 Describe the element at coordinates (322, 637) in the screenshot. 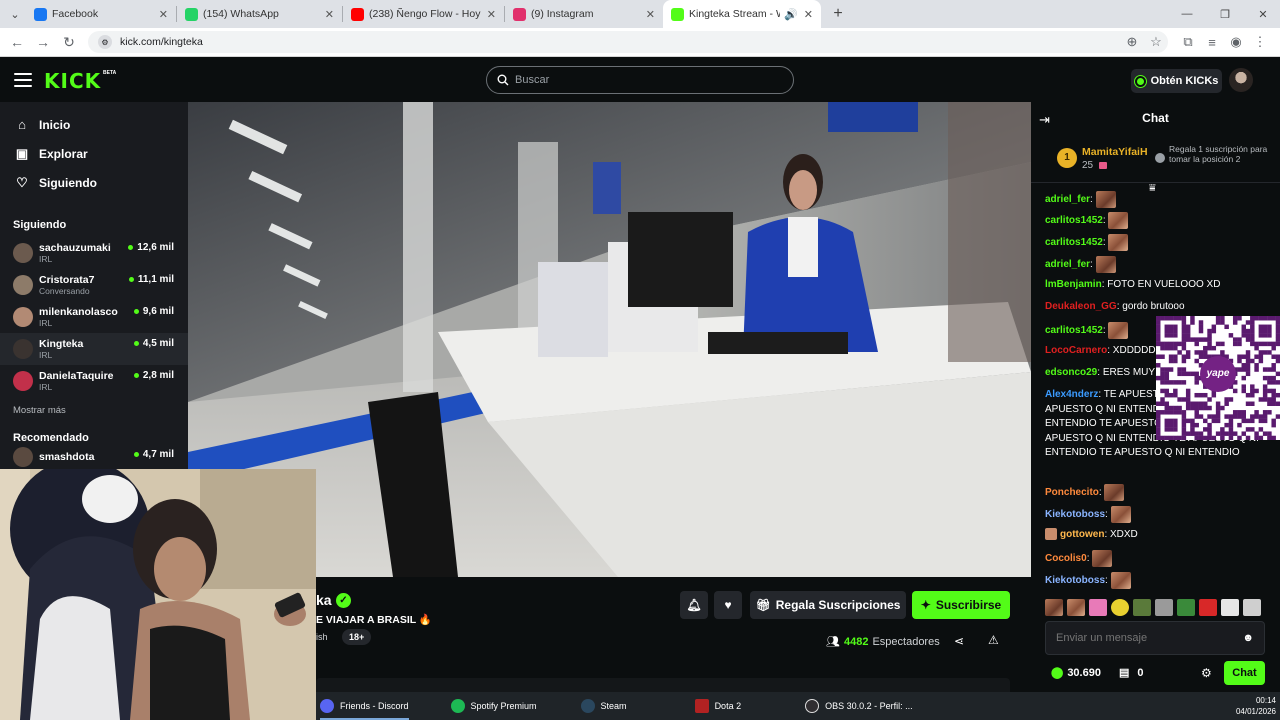

I see `category-tag: ish` at that location.